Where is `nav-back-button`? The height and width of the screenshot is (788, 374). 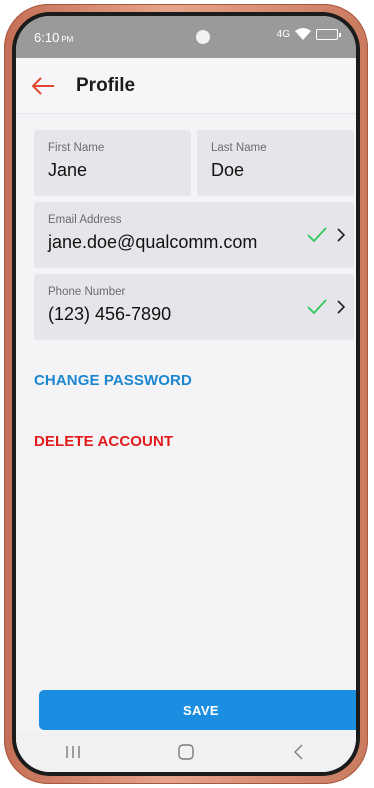
nav-back-button is located at coordinates (299, 752).